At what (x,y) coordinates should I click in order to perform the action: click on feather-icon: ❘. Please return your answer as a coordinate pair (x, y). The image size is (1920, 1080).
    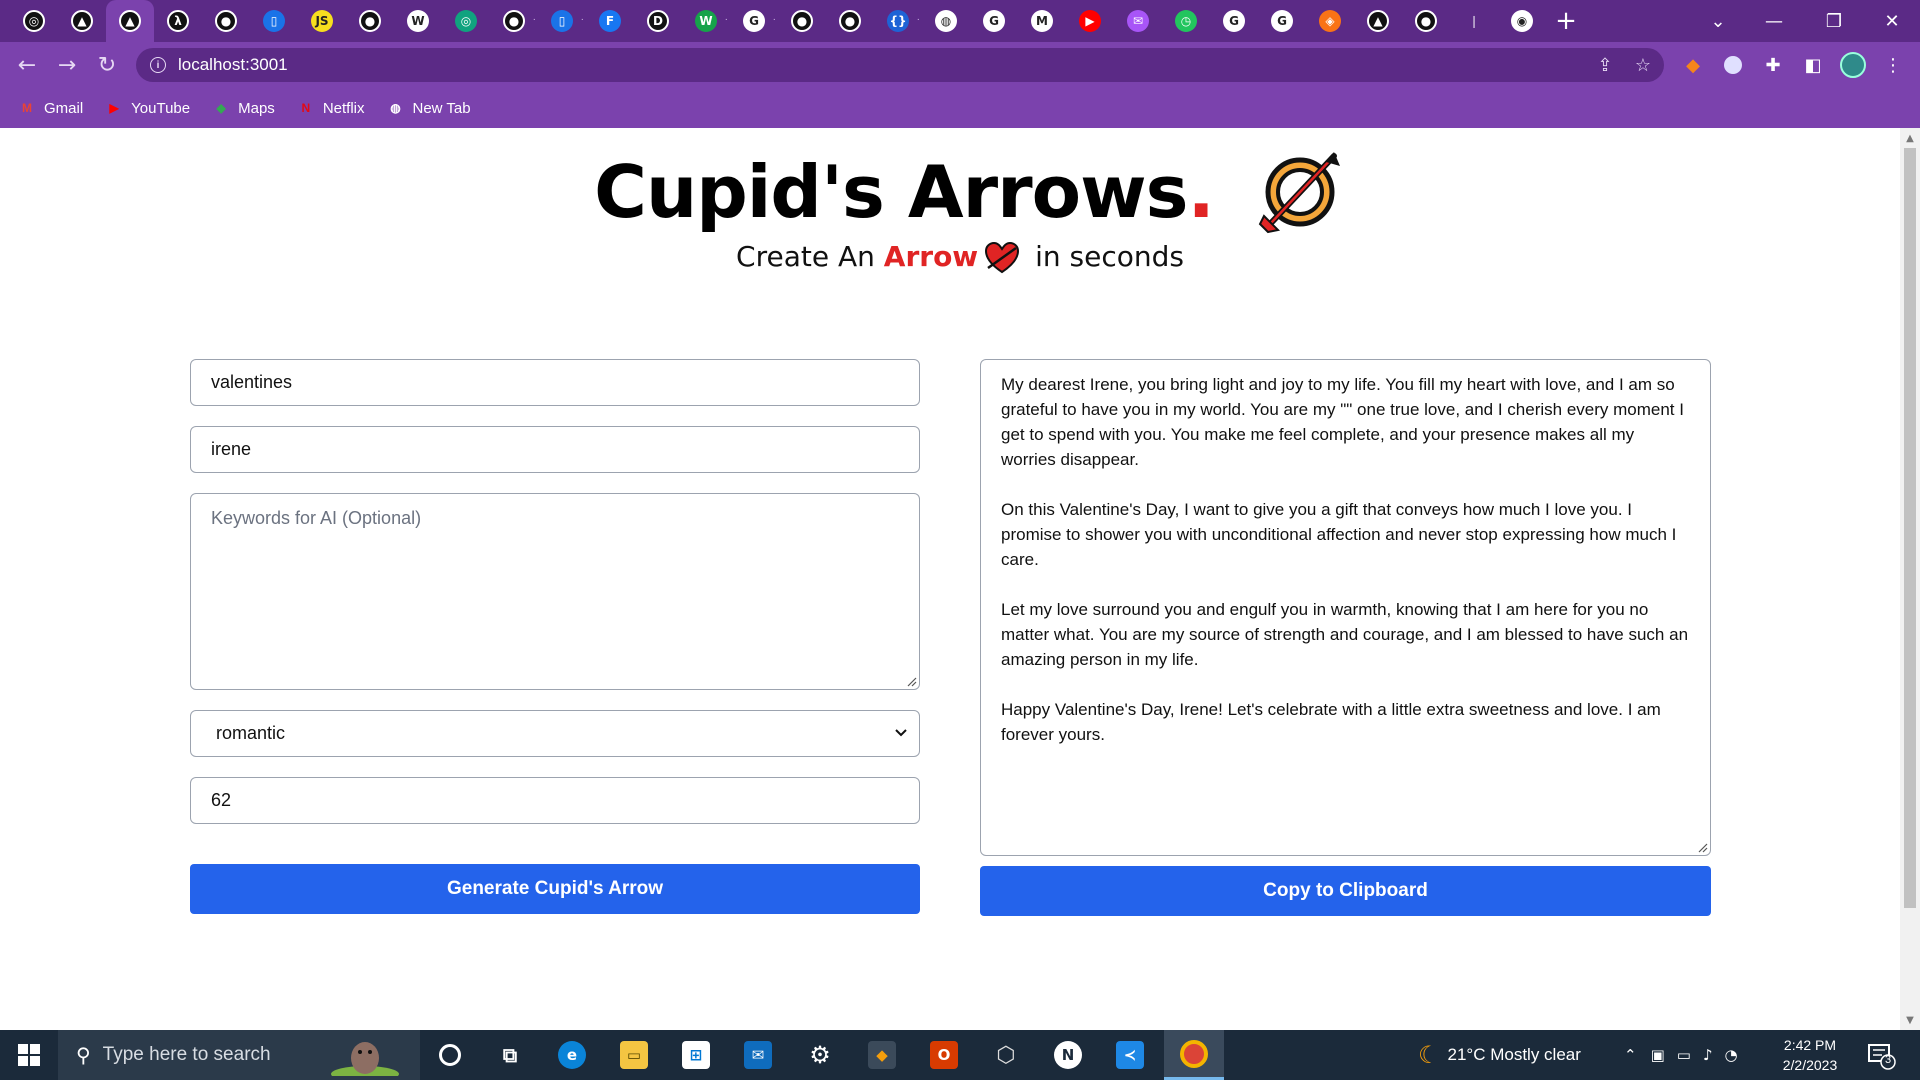
    Looking at the image, I should click on (1474, 21).